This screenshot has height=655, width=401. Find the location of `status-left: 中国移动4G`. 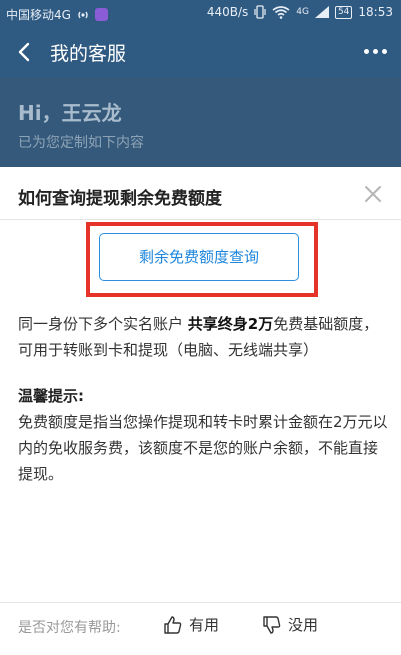

status-left: 中国移动4G is located at coordinates (57, 14).